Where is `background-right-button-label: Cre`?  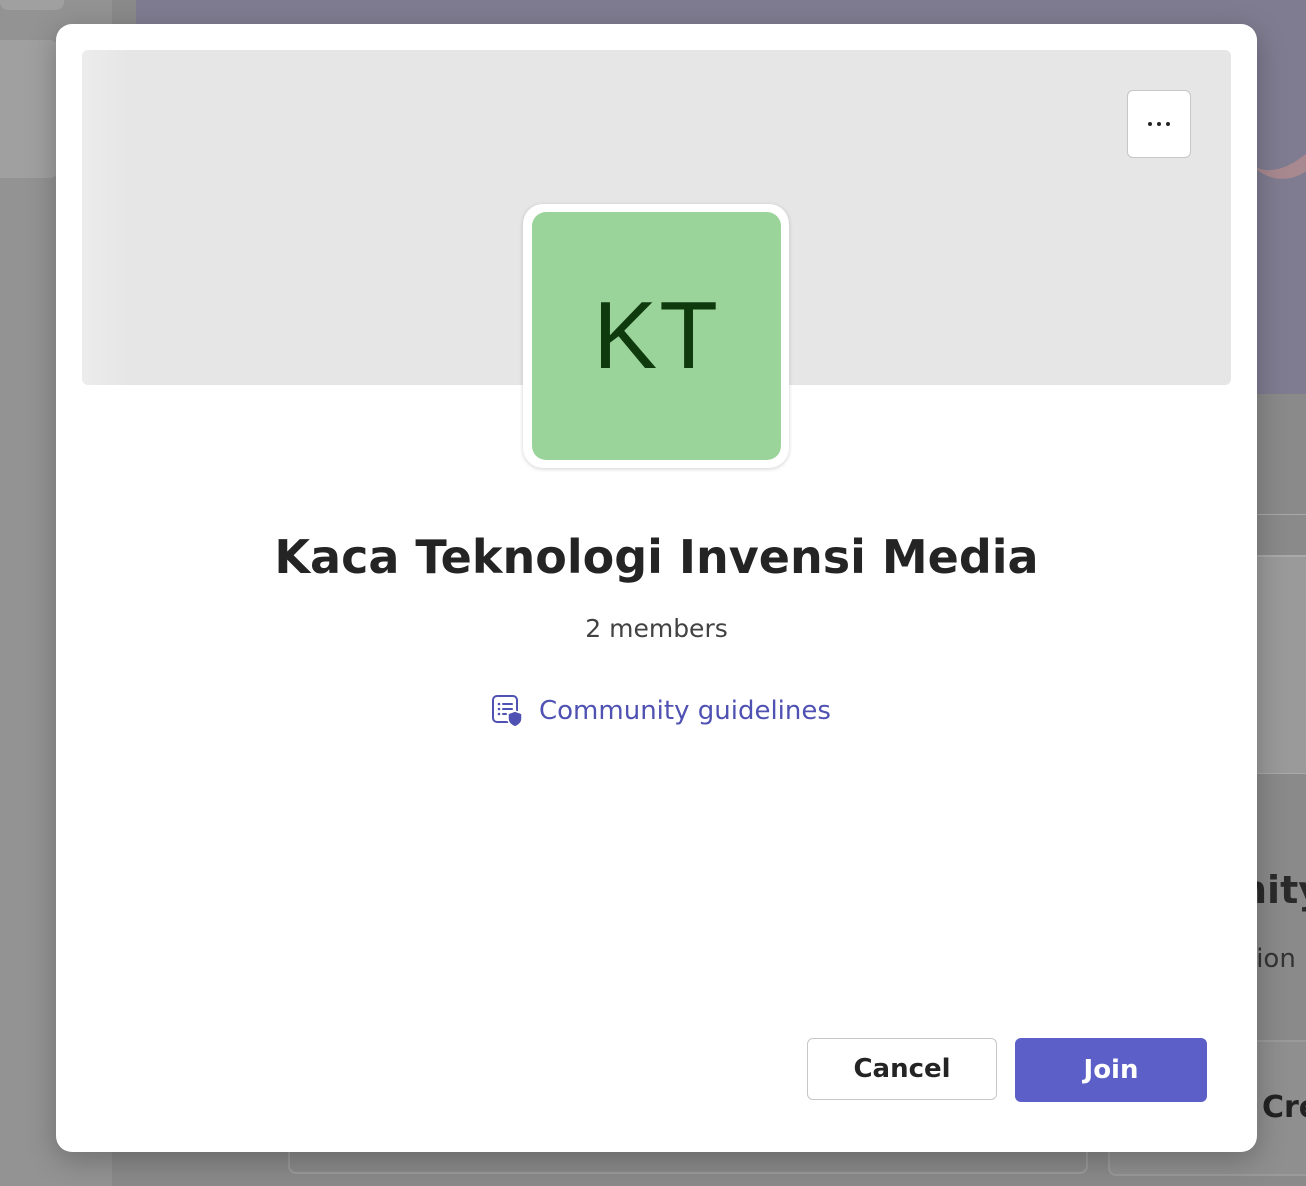
background-right-button-label: Cre is located at coordinates (1284, 1107).